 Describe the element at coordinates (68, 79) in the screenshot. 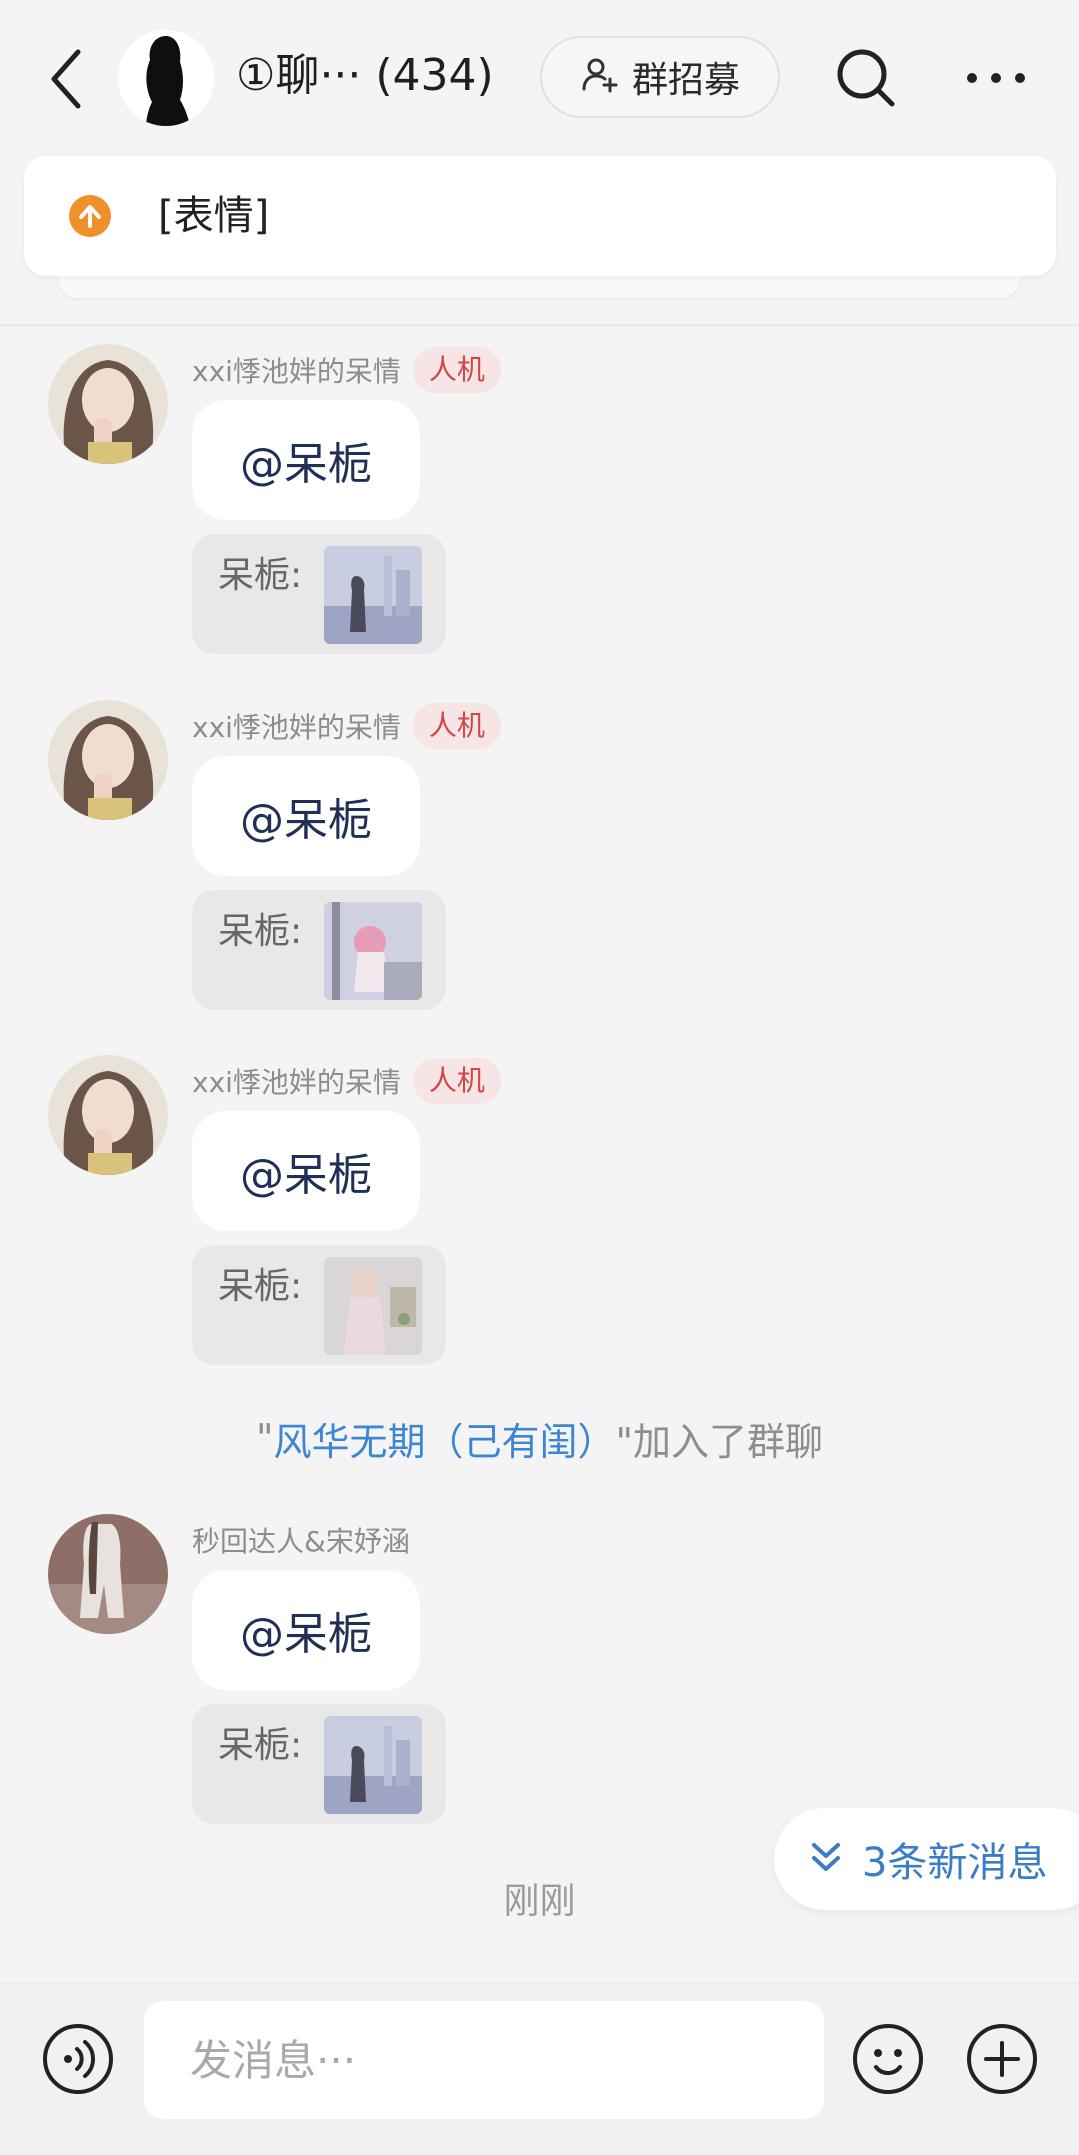

I see `back-arrow-icon` at that location.